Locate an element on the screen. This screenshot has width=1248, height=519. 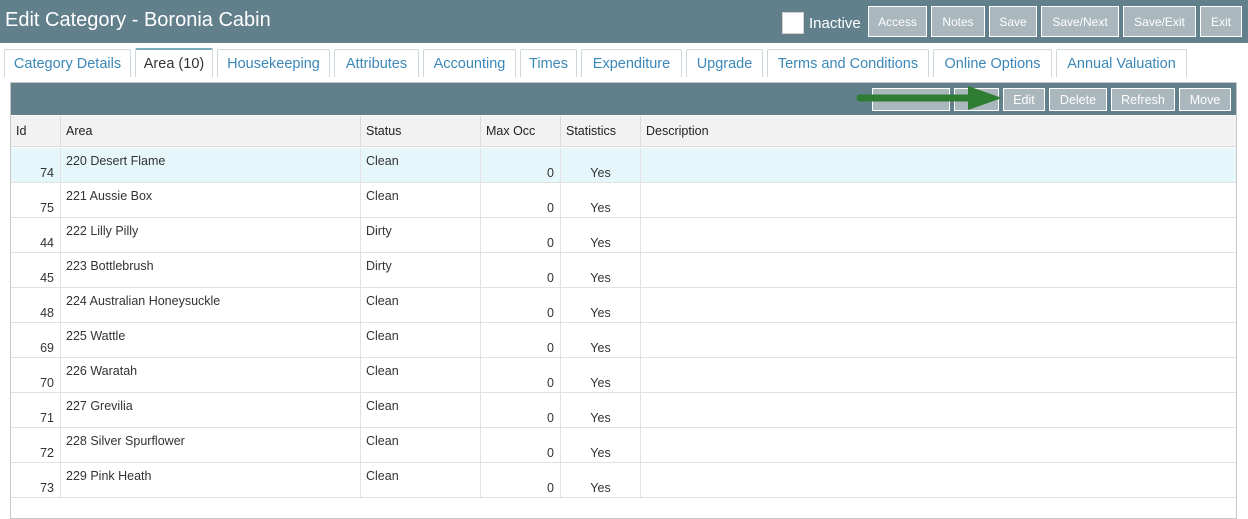
move-button: Move is located at coordinates (1205, 99).